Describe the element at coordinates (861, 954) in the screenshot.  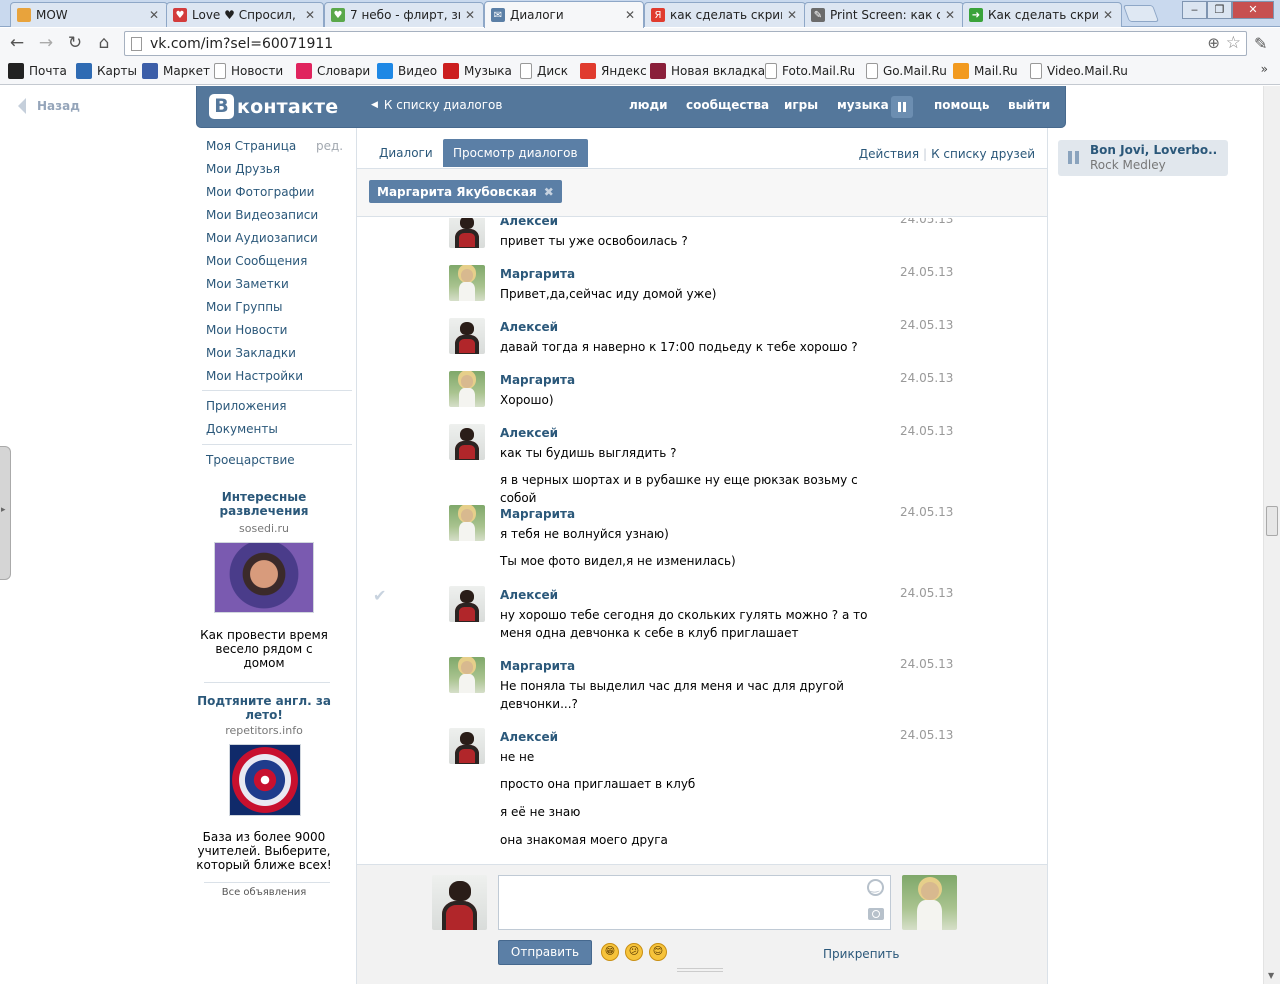
I see `attach-link: Прикрепить` at that location.